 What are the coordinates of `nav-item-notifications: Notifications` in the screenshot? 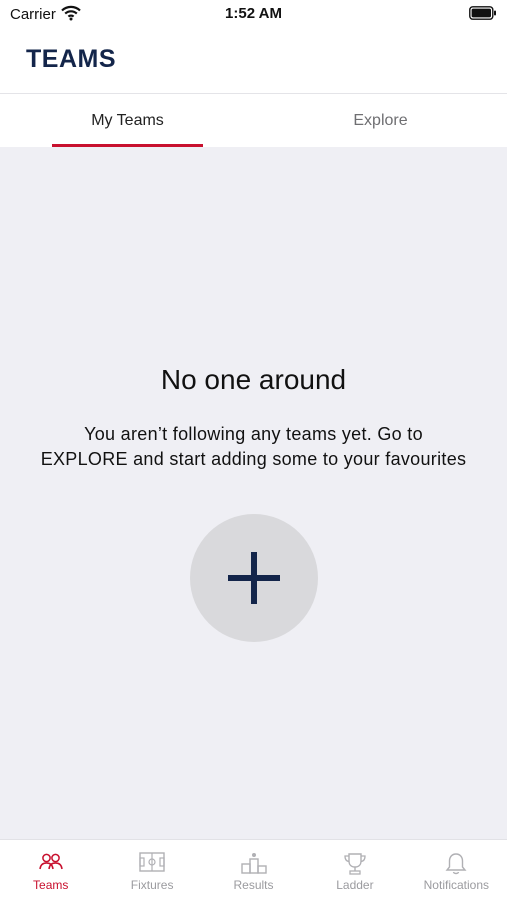 It's located at (456, 870).